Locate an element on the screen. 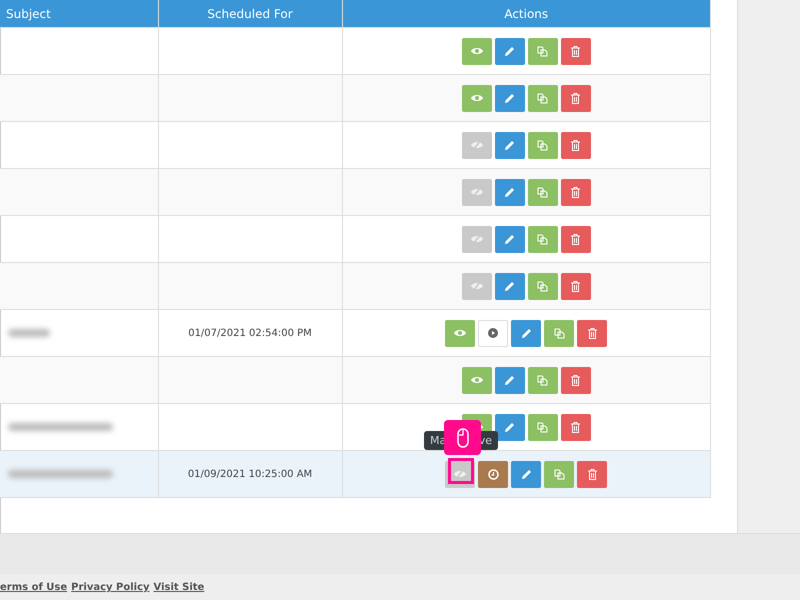 The width and height of the screenshot is (800, 600). footer-link: Visit Site is located at coordinates (179, 587).